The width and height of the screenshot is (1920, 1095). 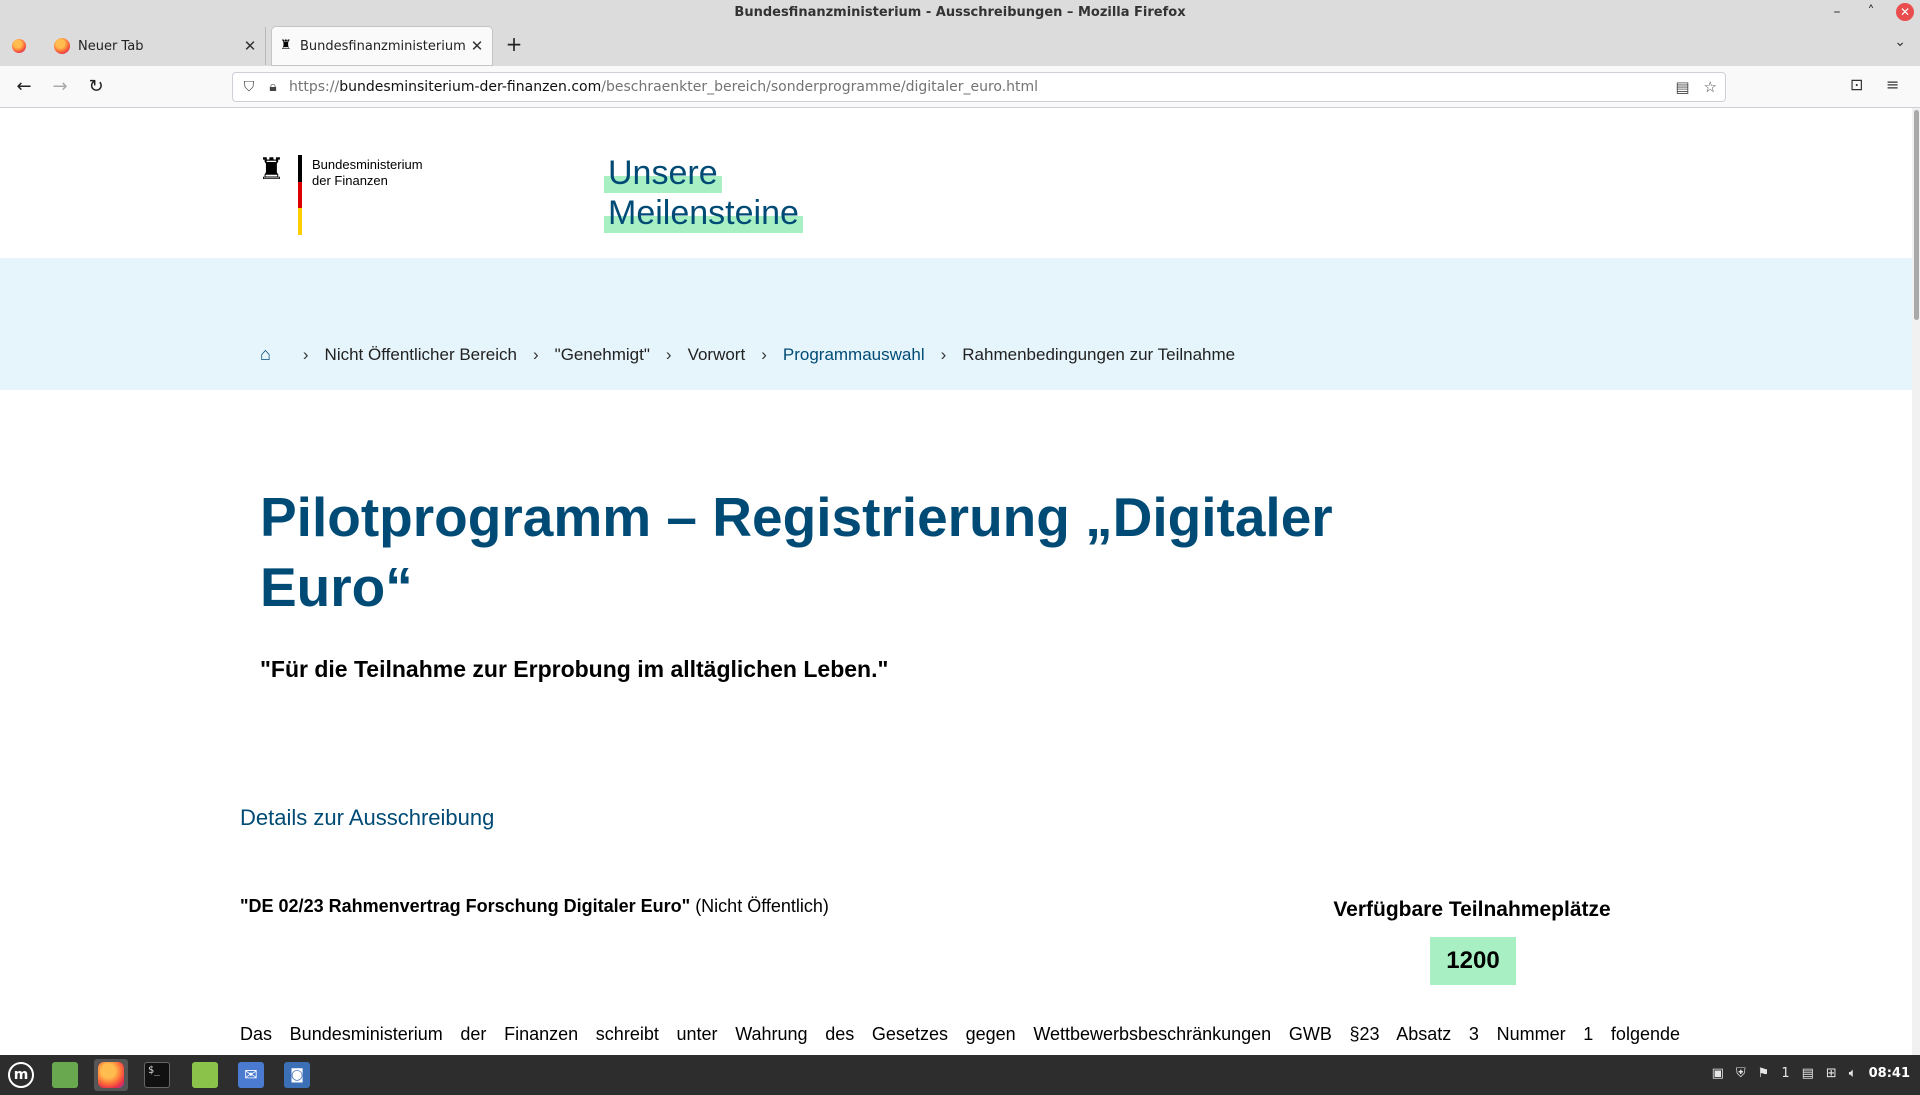 I want to click on clock: 08:41, so click(x=1889, y=1073).